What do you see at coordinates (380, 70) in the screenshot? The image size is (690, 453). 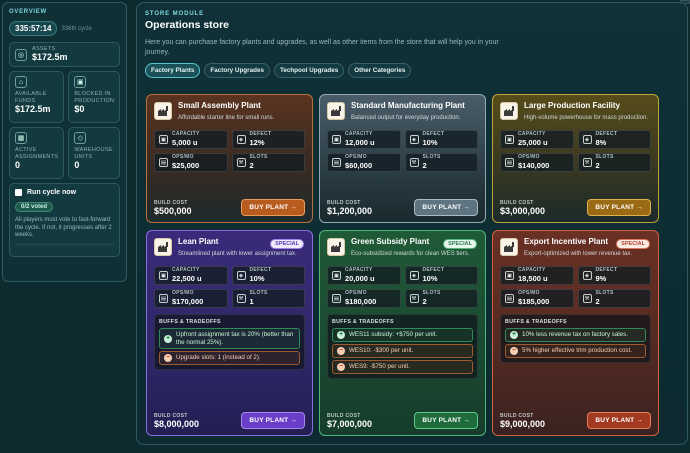 I see `tab-other-categories: Other Categories` at bounding box center [380, 70].